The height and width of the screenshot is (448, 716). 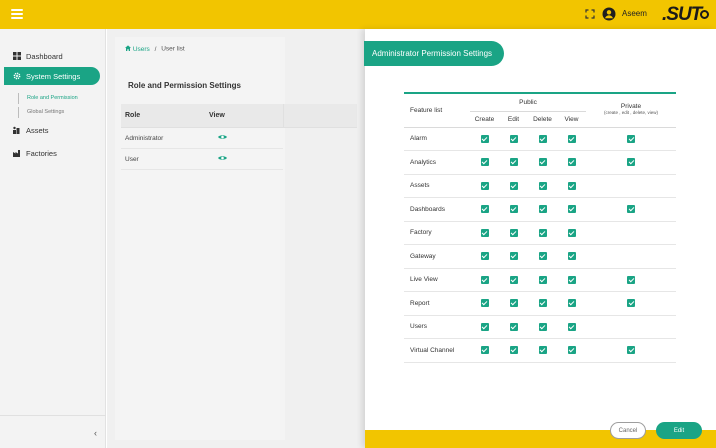 I want to click on role-name: Administrator, so click(x=144, y=138).